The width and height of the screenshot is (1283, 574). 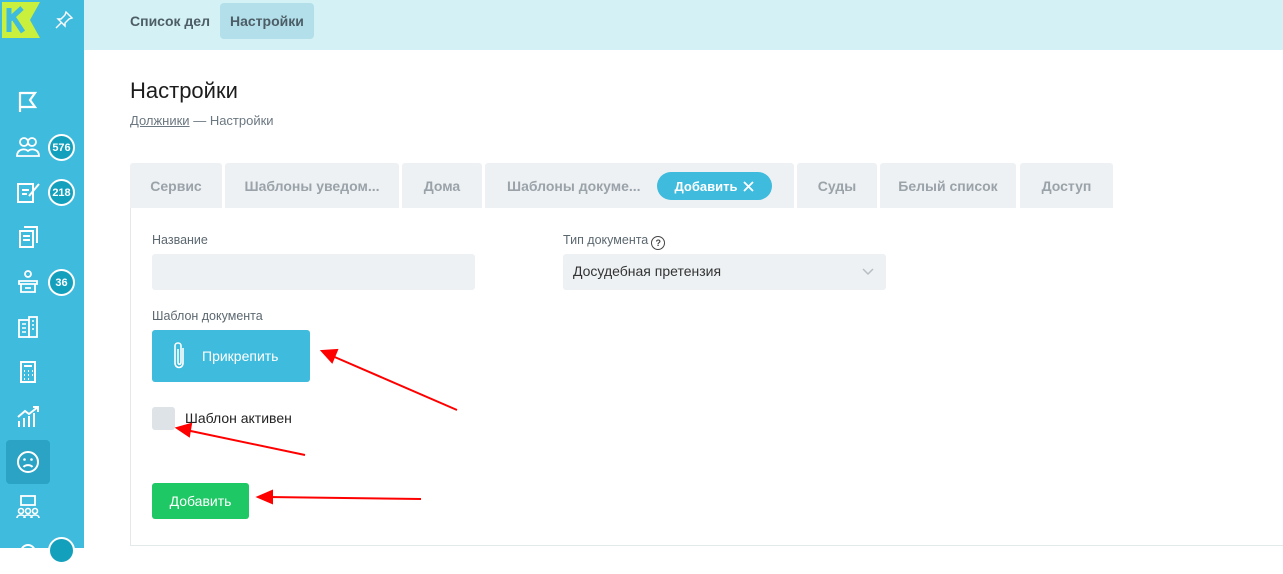 What do you see at coordinates (647, 271) in the screenshot?
I see `doc-type-value: Досудебная претензия` at bounding box center [647, 271].